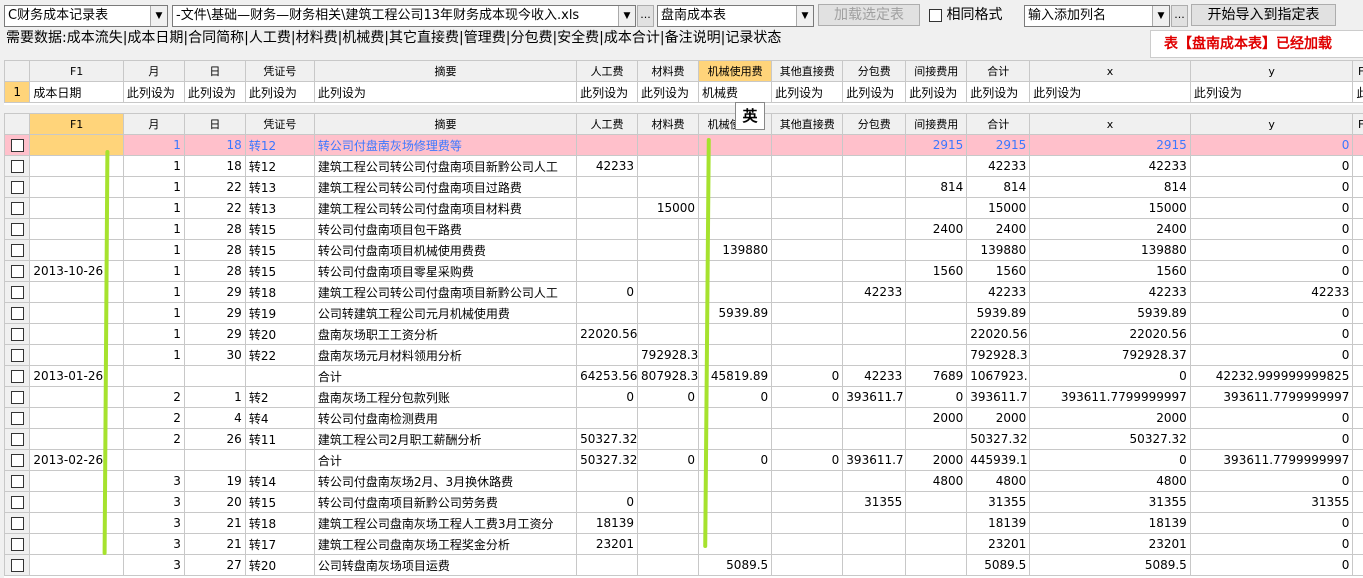  I want to click on data-header-11: 合计, so click(998, 124).